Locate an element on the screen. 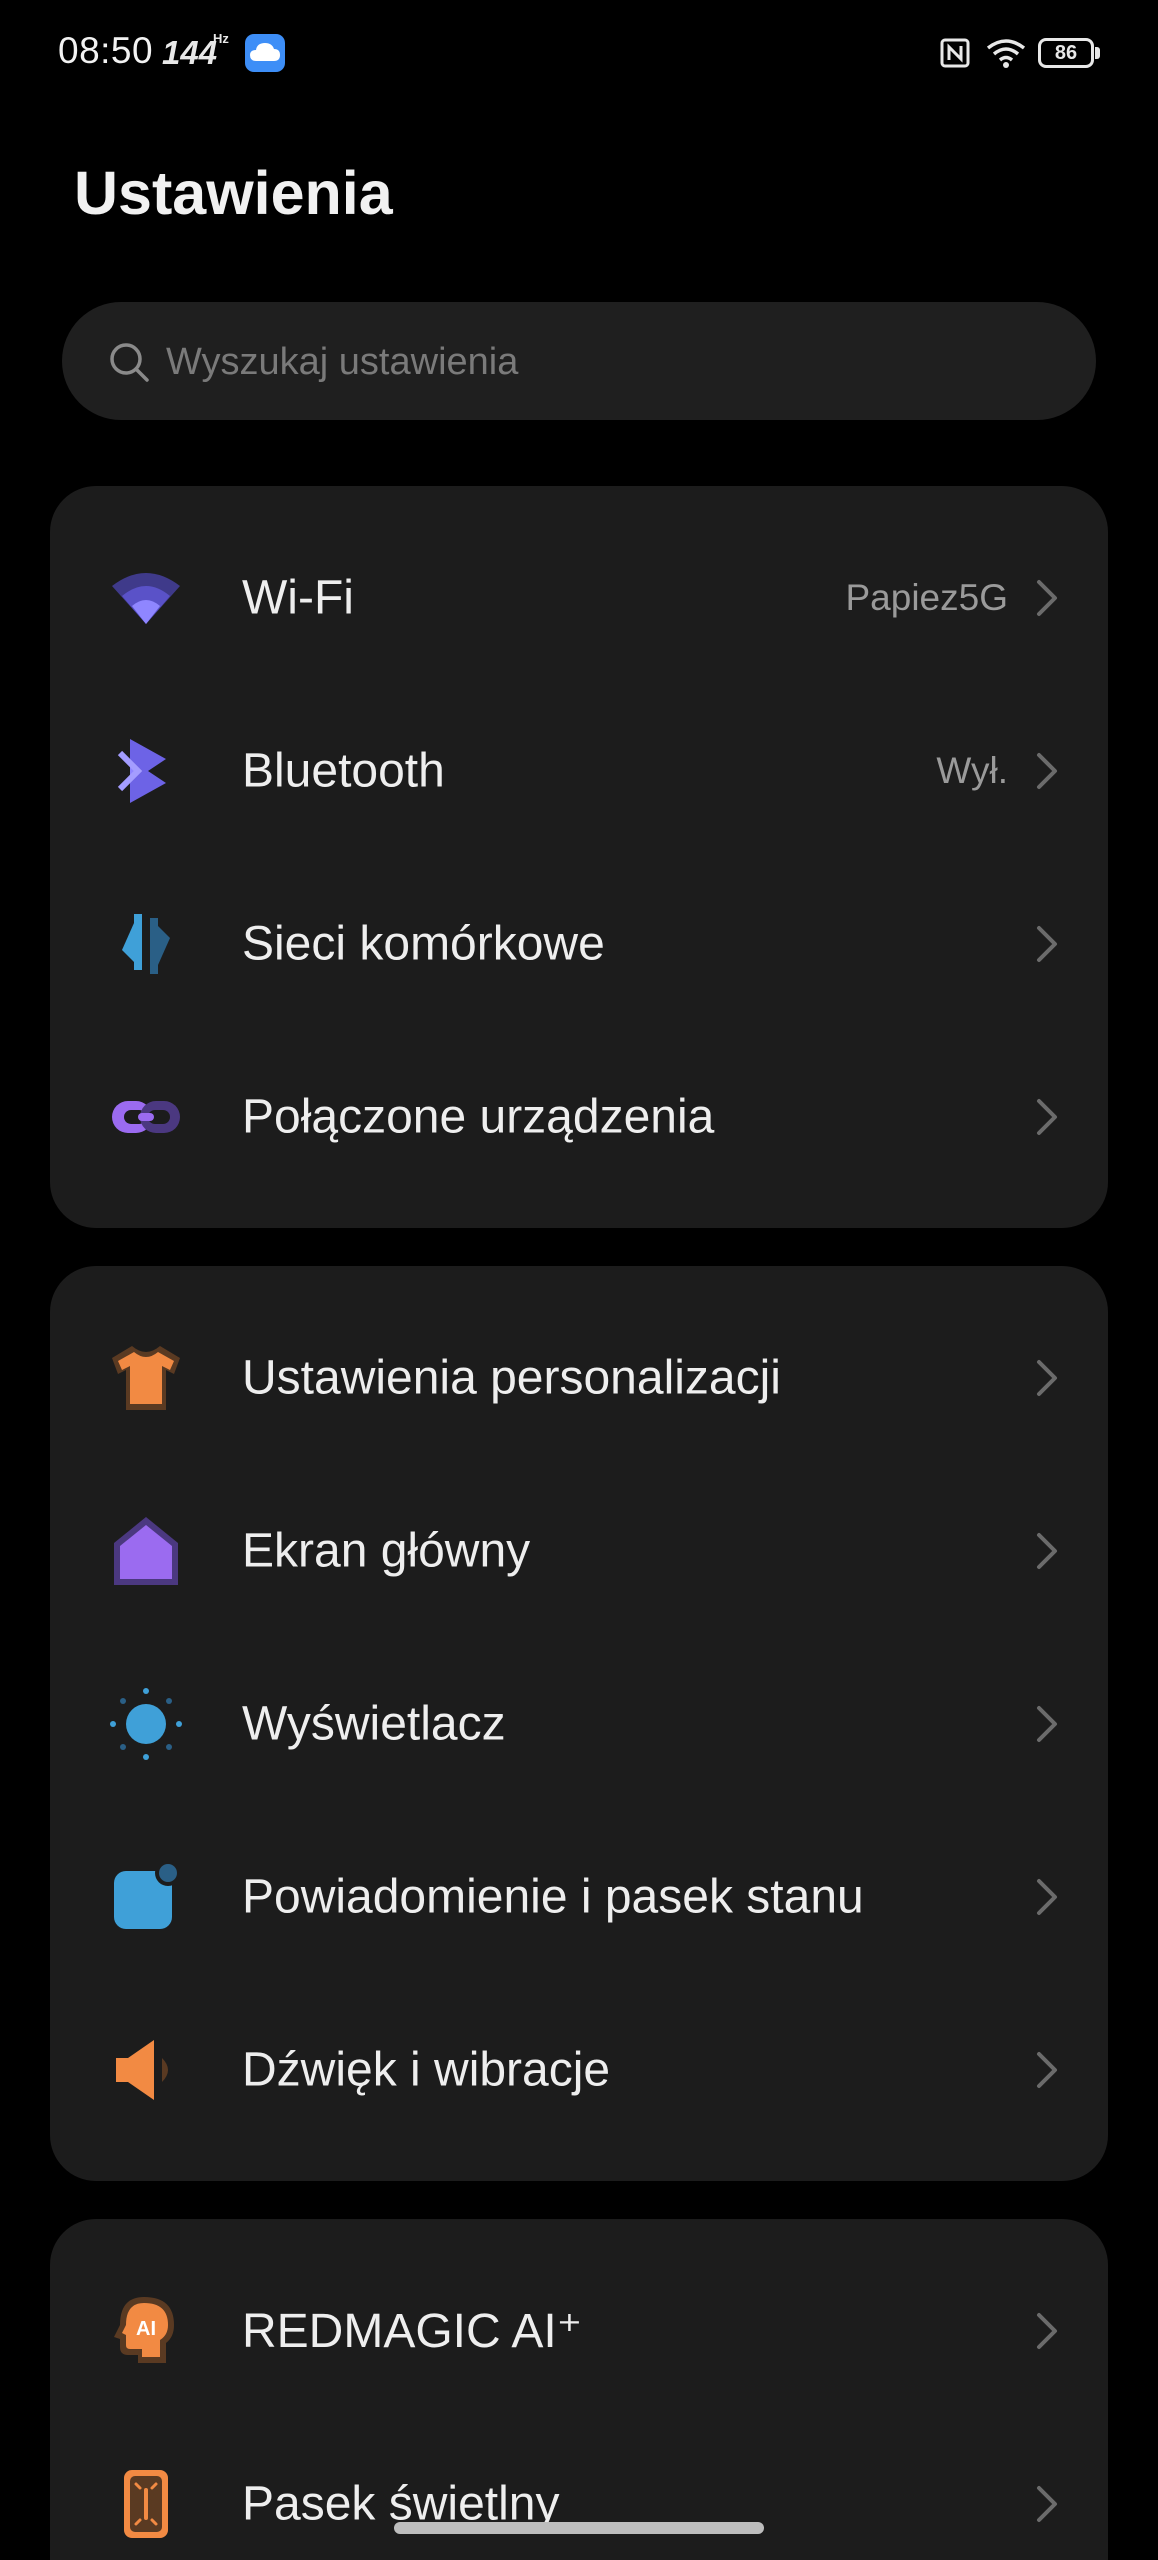 The image size is (1158, 2560). connected-devices-icon is located at coordinates (146, 1116).